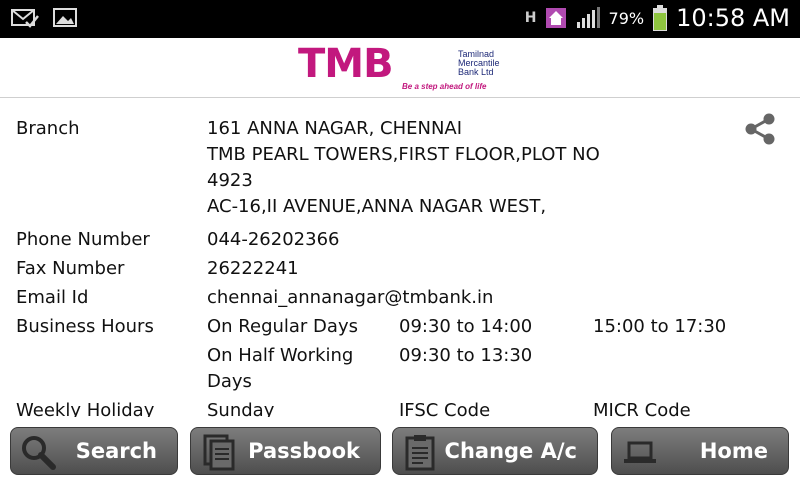 This screenshot has width=800, height=480. I want to click on weekly-holiday-value: Sunday, so click(241, 408).